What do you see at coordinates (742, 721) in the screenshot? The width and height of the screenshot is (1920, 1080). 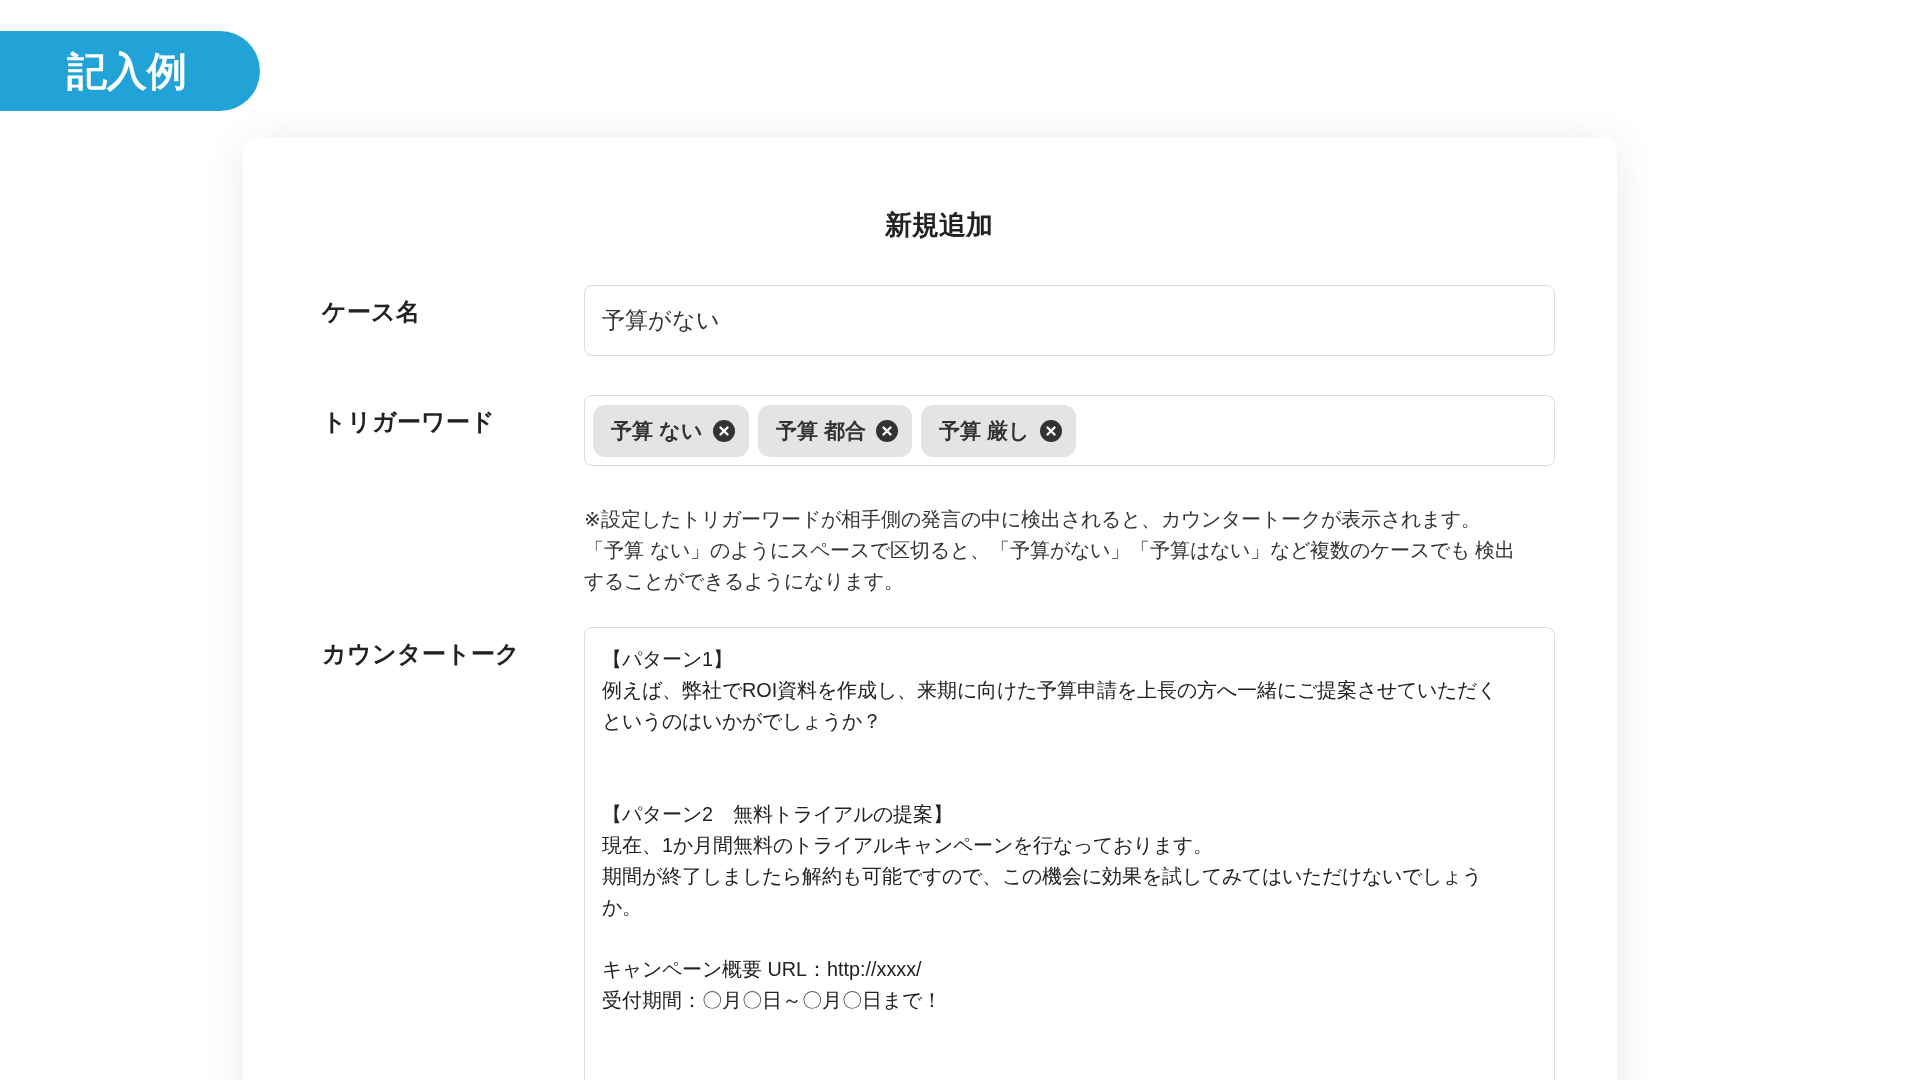 I see `counter-talk-line: というのはいかがでしょうか？` at bounding box center [742, 721].